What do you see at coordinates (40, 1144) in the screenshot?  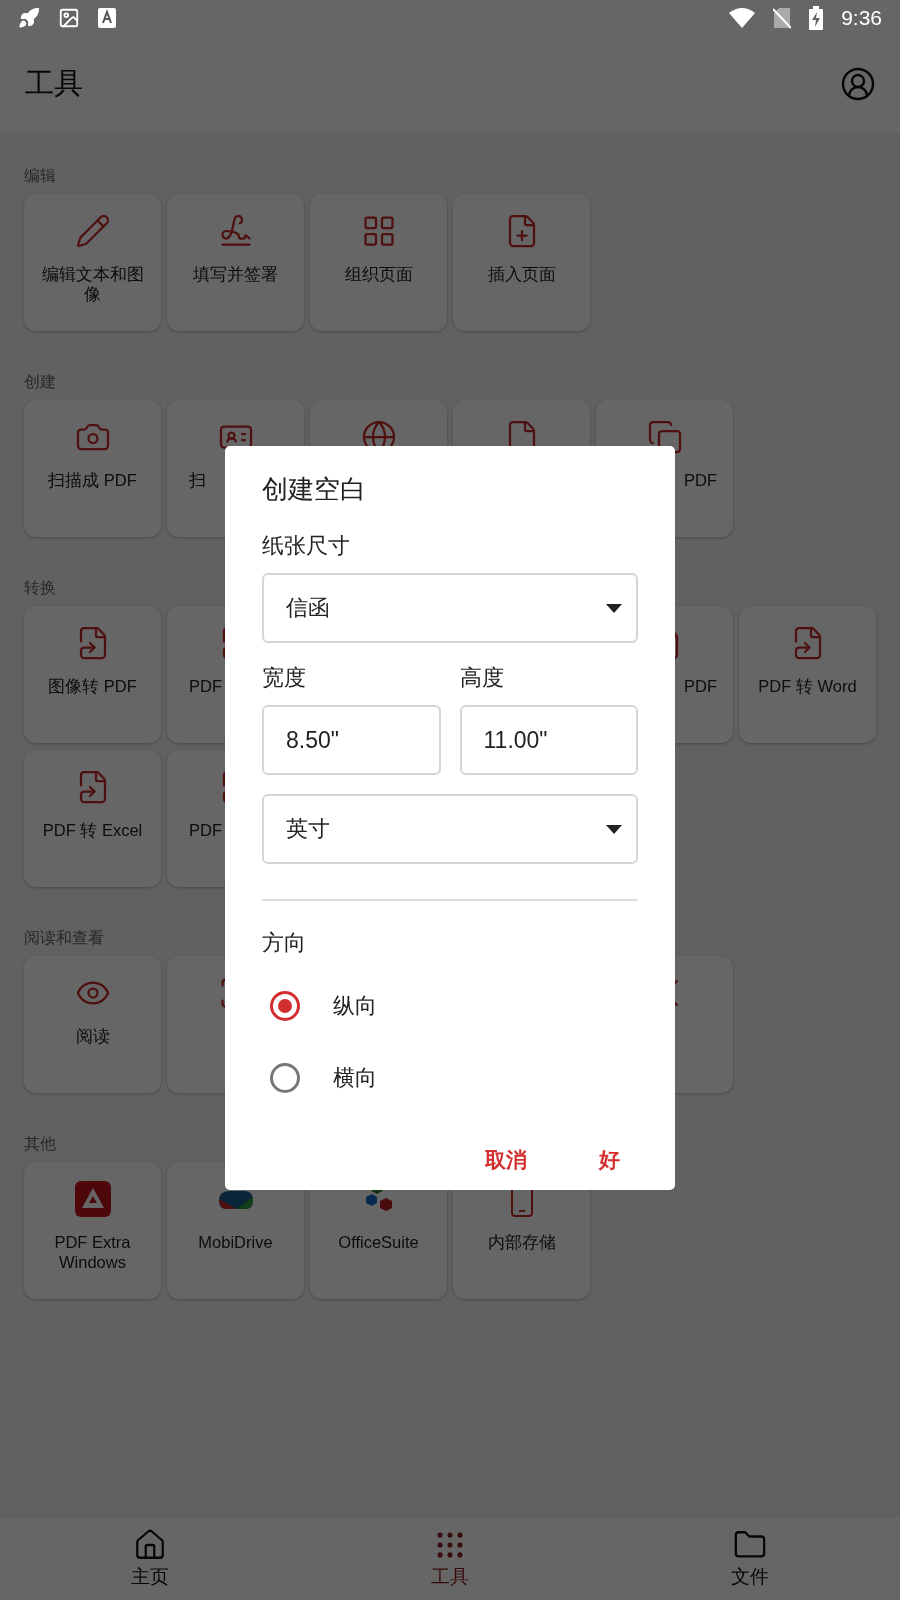 I see `section-heading: 其他` at bounding box center [40, 1144].